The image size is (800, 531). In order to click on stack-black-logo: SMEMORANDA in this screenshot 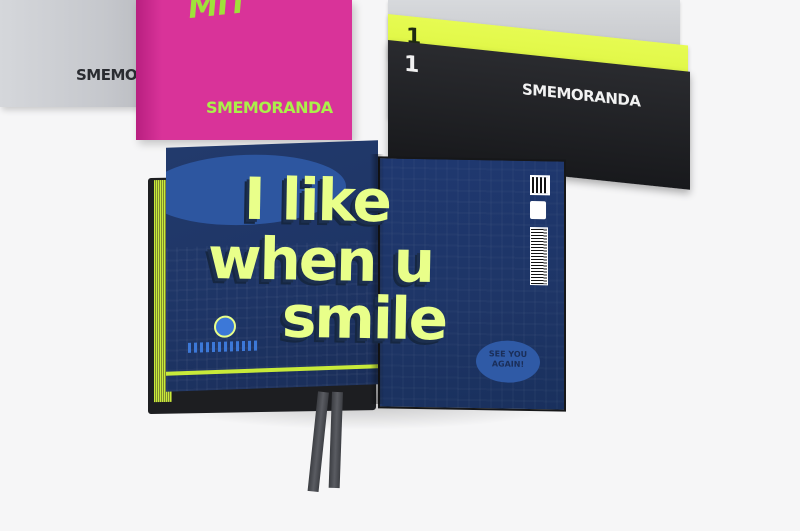, I will do `click(581, 95)`.